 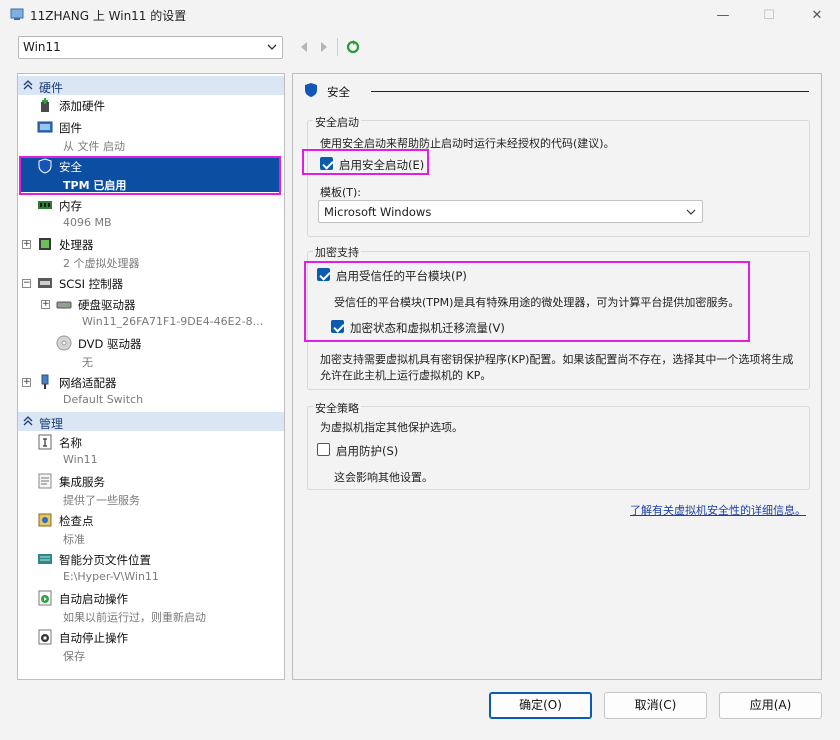 What do you see at coordinates (76, 245) in the screenshot?
I see `processor-label: 处理器` at bounding box center [76, 245].